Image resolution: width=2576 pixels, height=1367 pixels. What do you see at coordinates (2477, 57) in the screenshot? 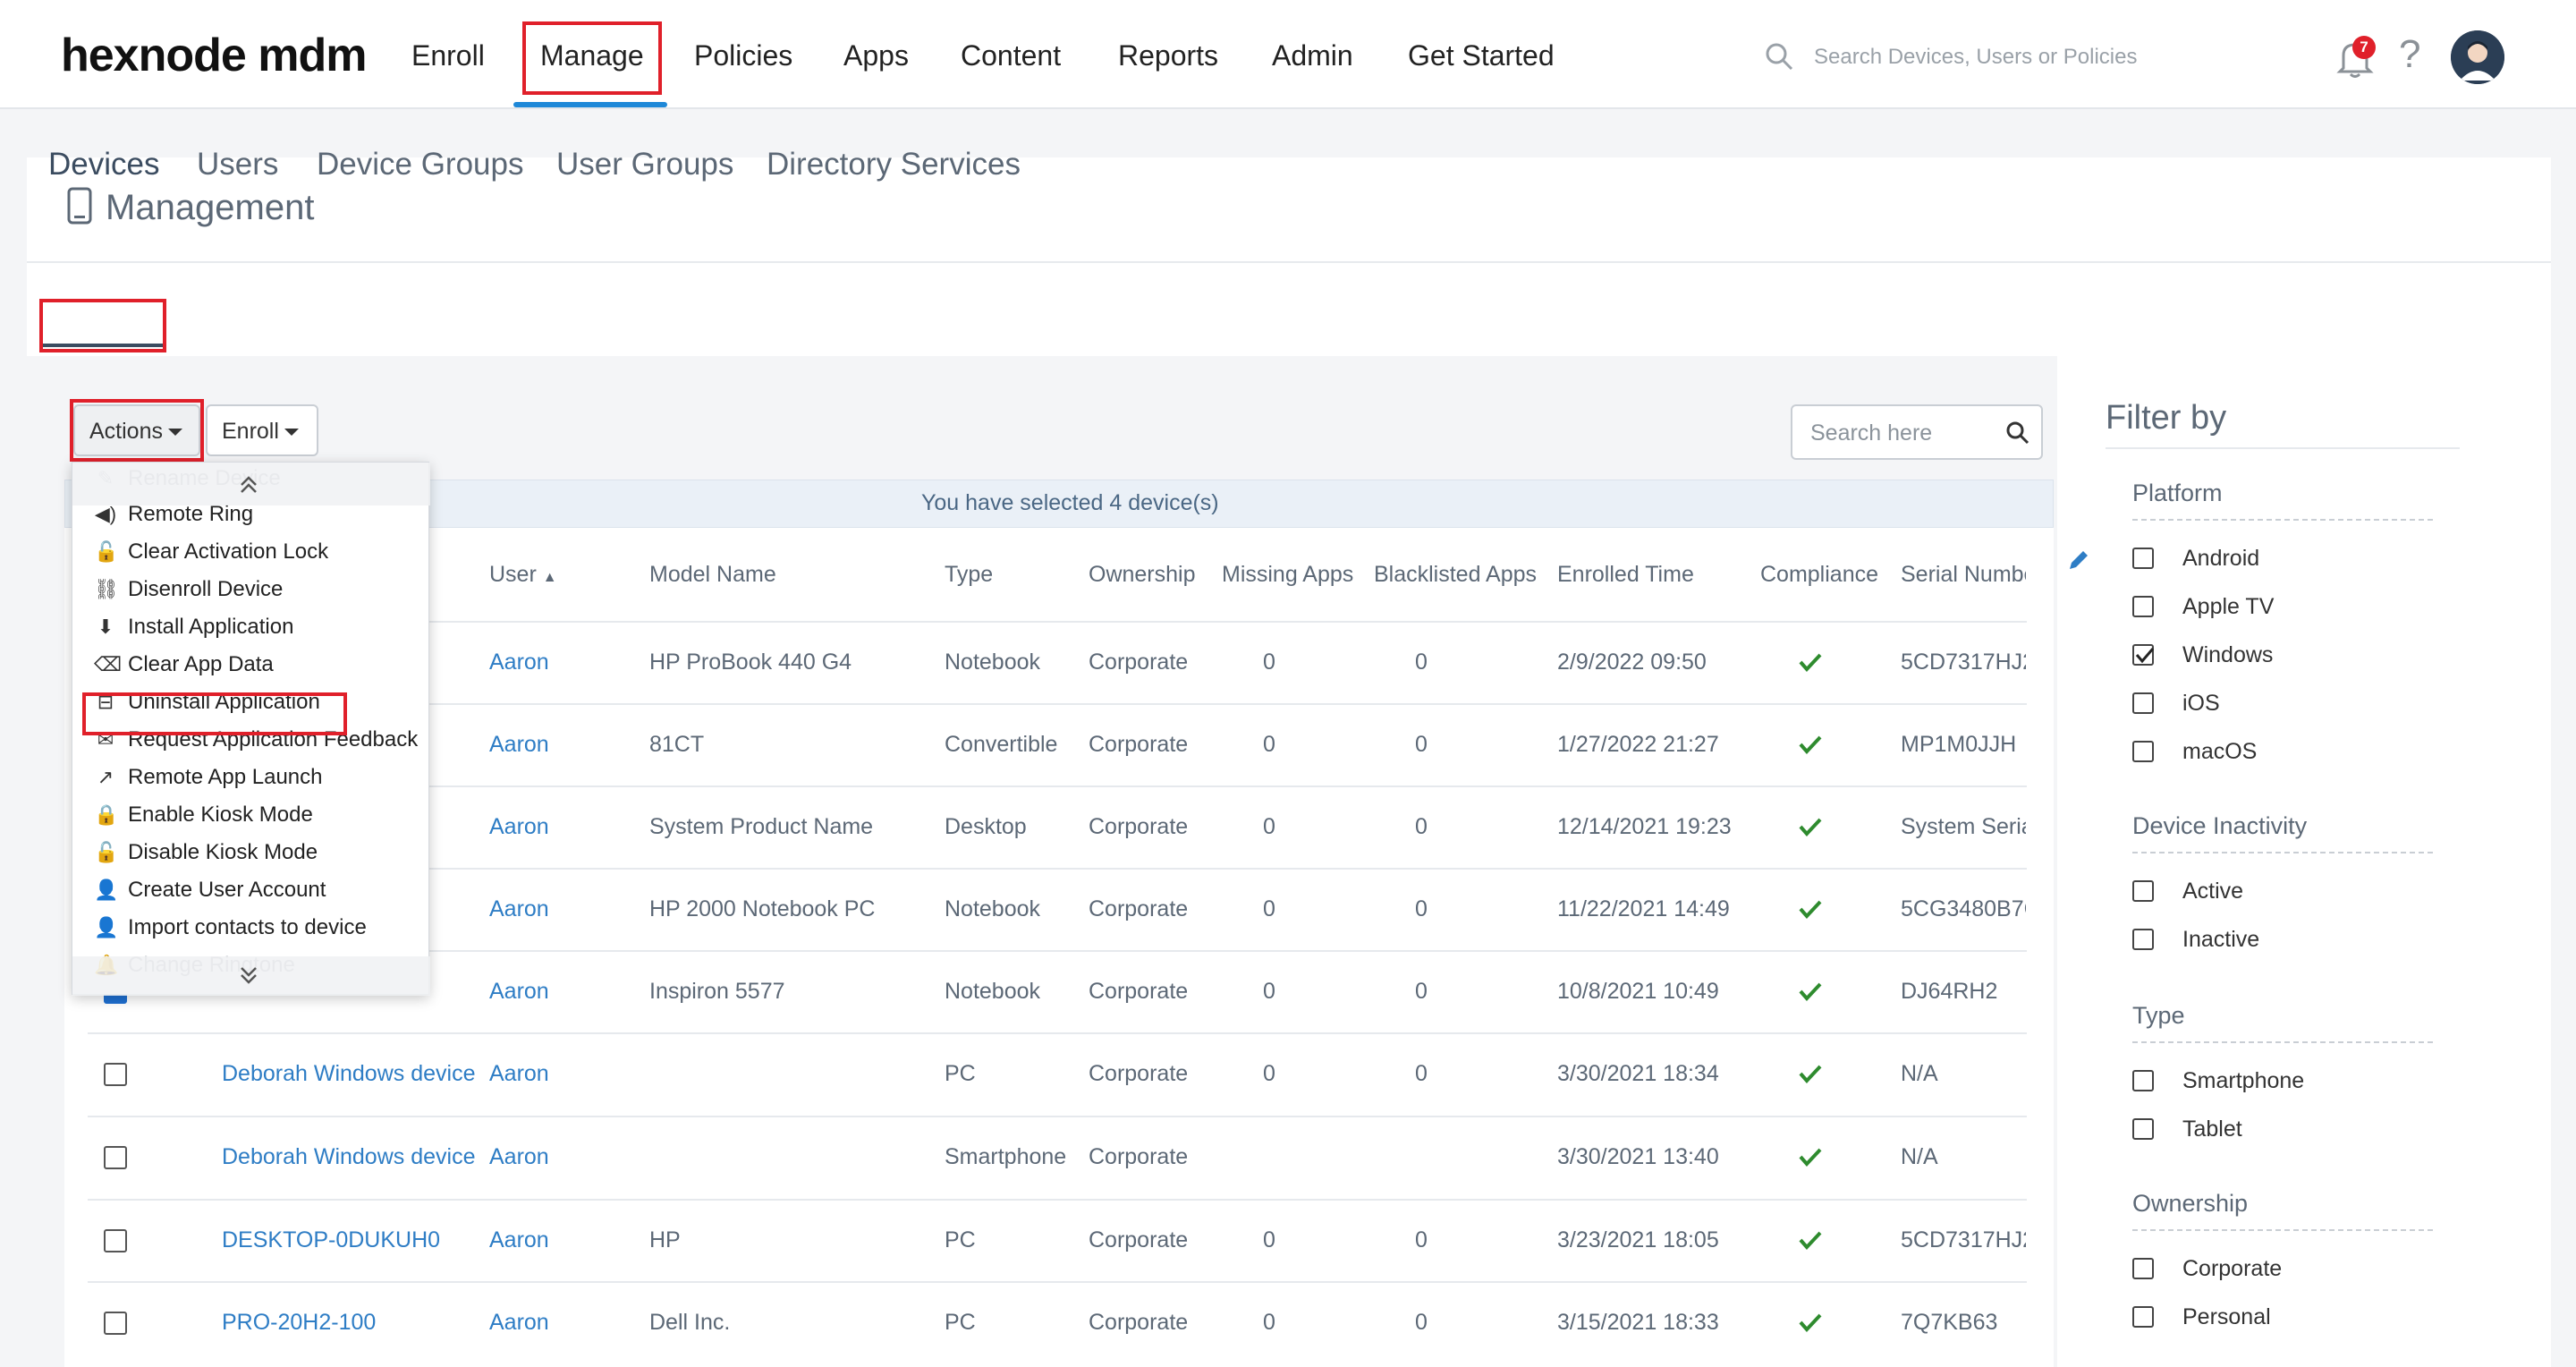
I see `user-avatar` at bounding box center [2477, 57].